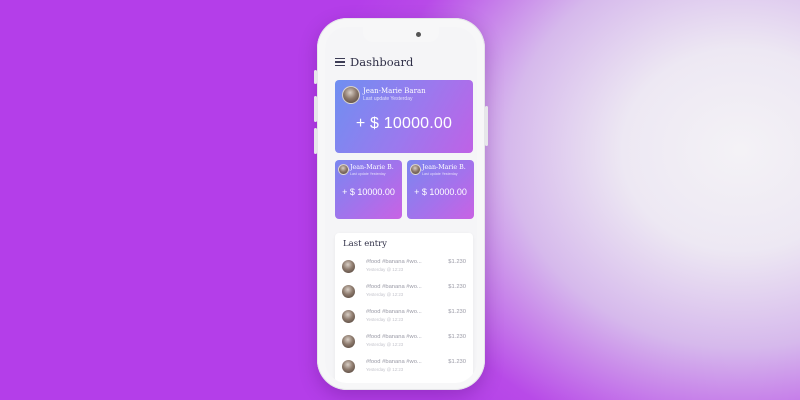  What do you see at coordinates (394, 91) in the screenshot?
I see `card-user-name: Jean-Marie Baran` at bounding box center [394, 91].